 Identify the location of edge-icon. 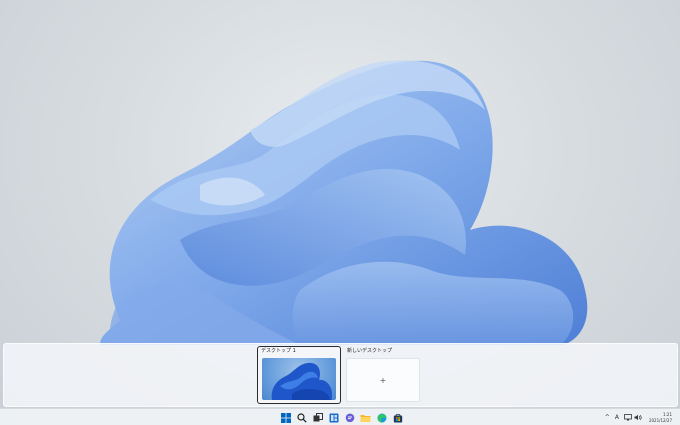
(381, 418).